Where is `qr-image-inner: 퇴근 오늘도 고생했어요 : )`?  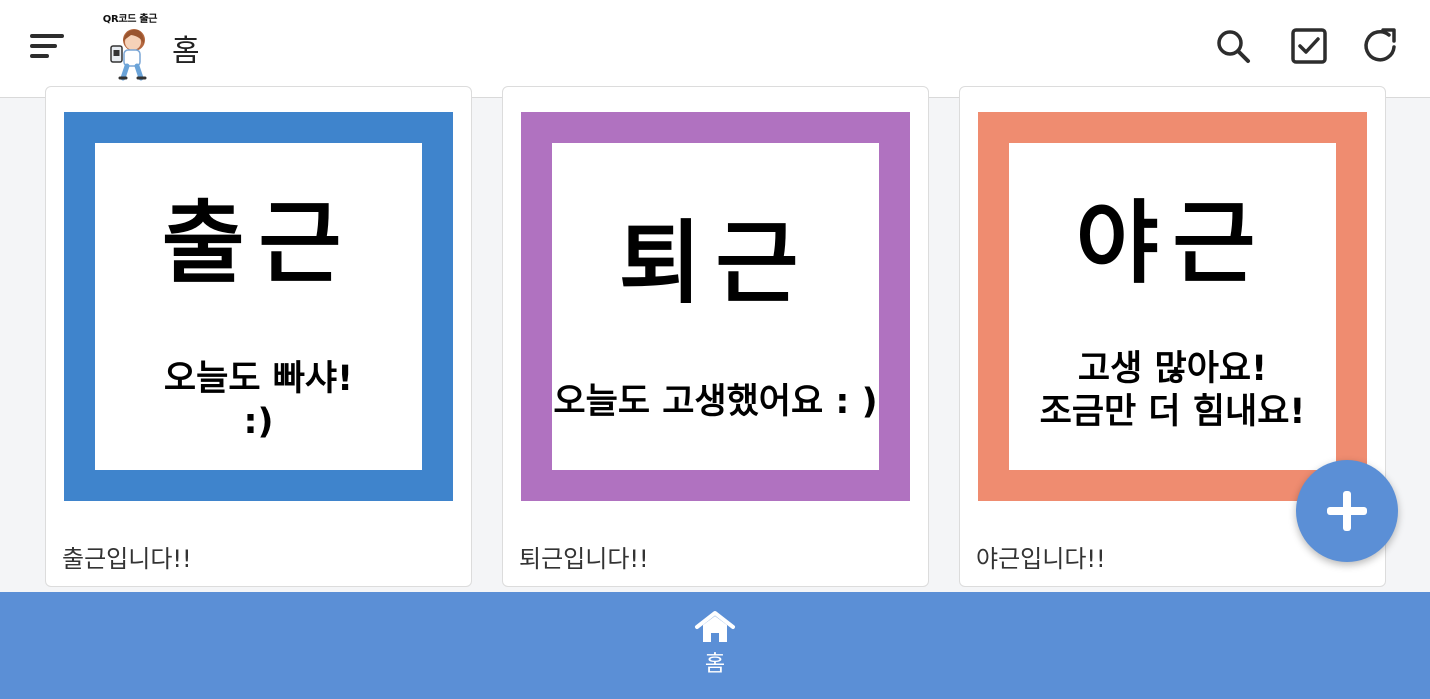
qr-image-inner: 퇴근 오늘도 고생했어요 : ) is located at coordinates (715, 306).